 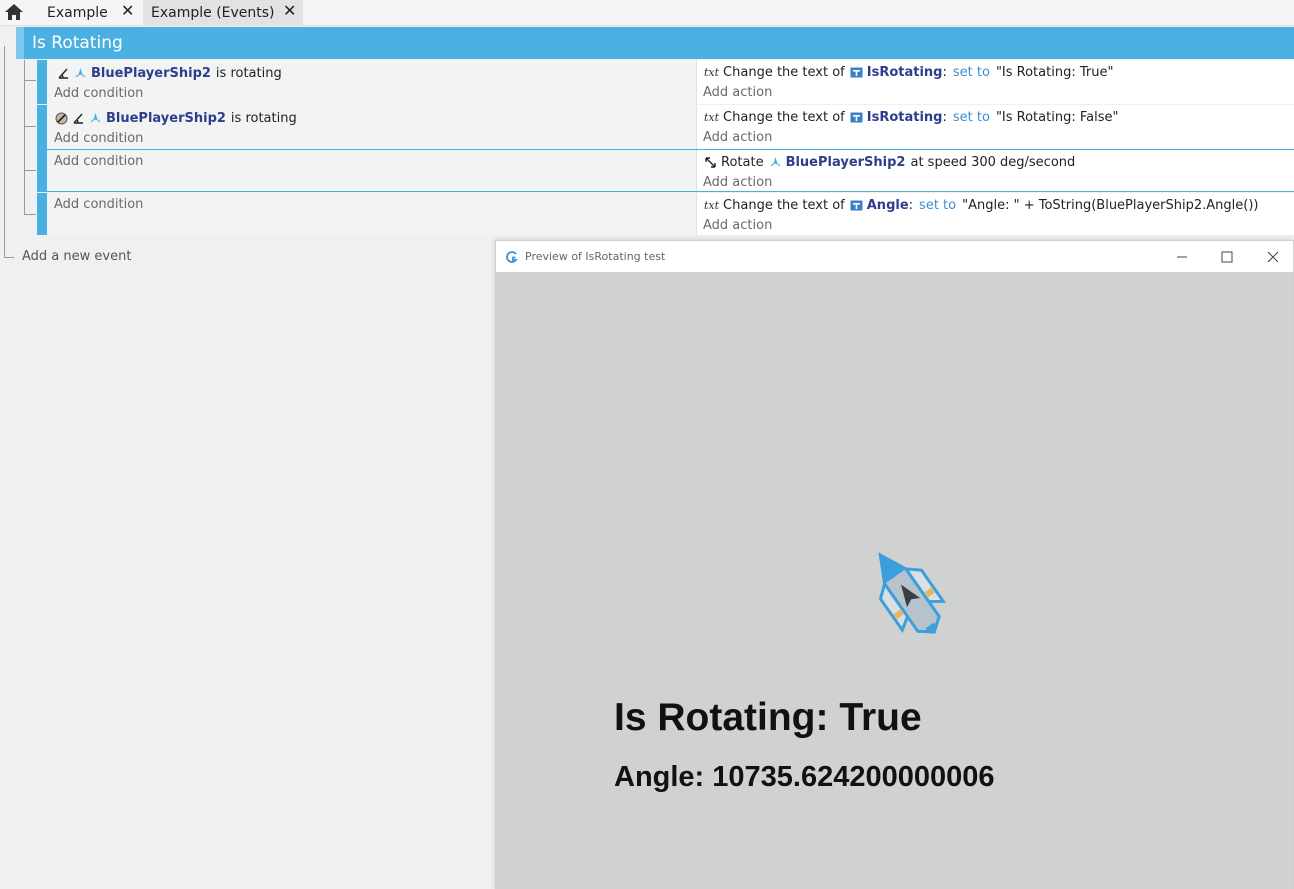 I want to click on action-prefix: Rotate, so click(x=742, y=162).